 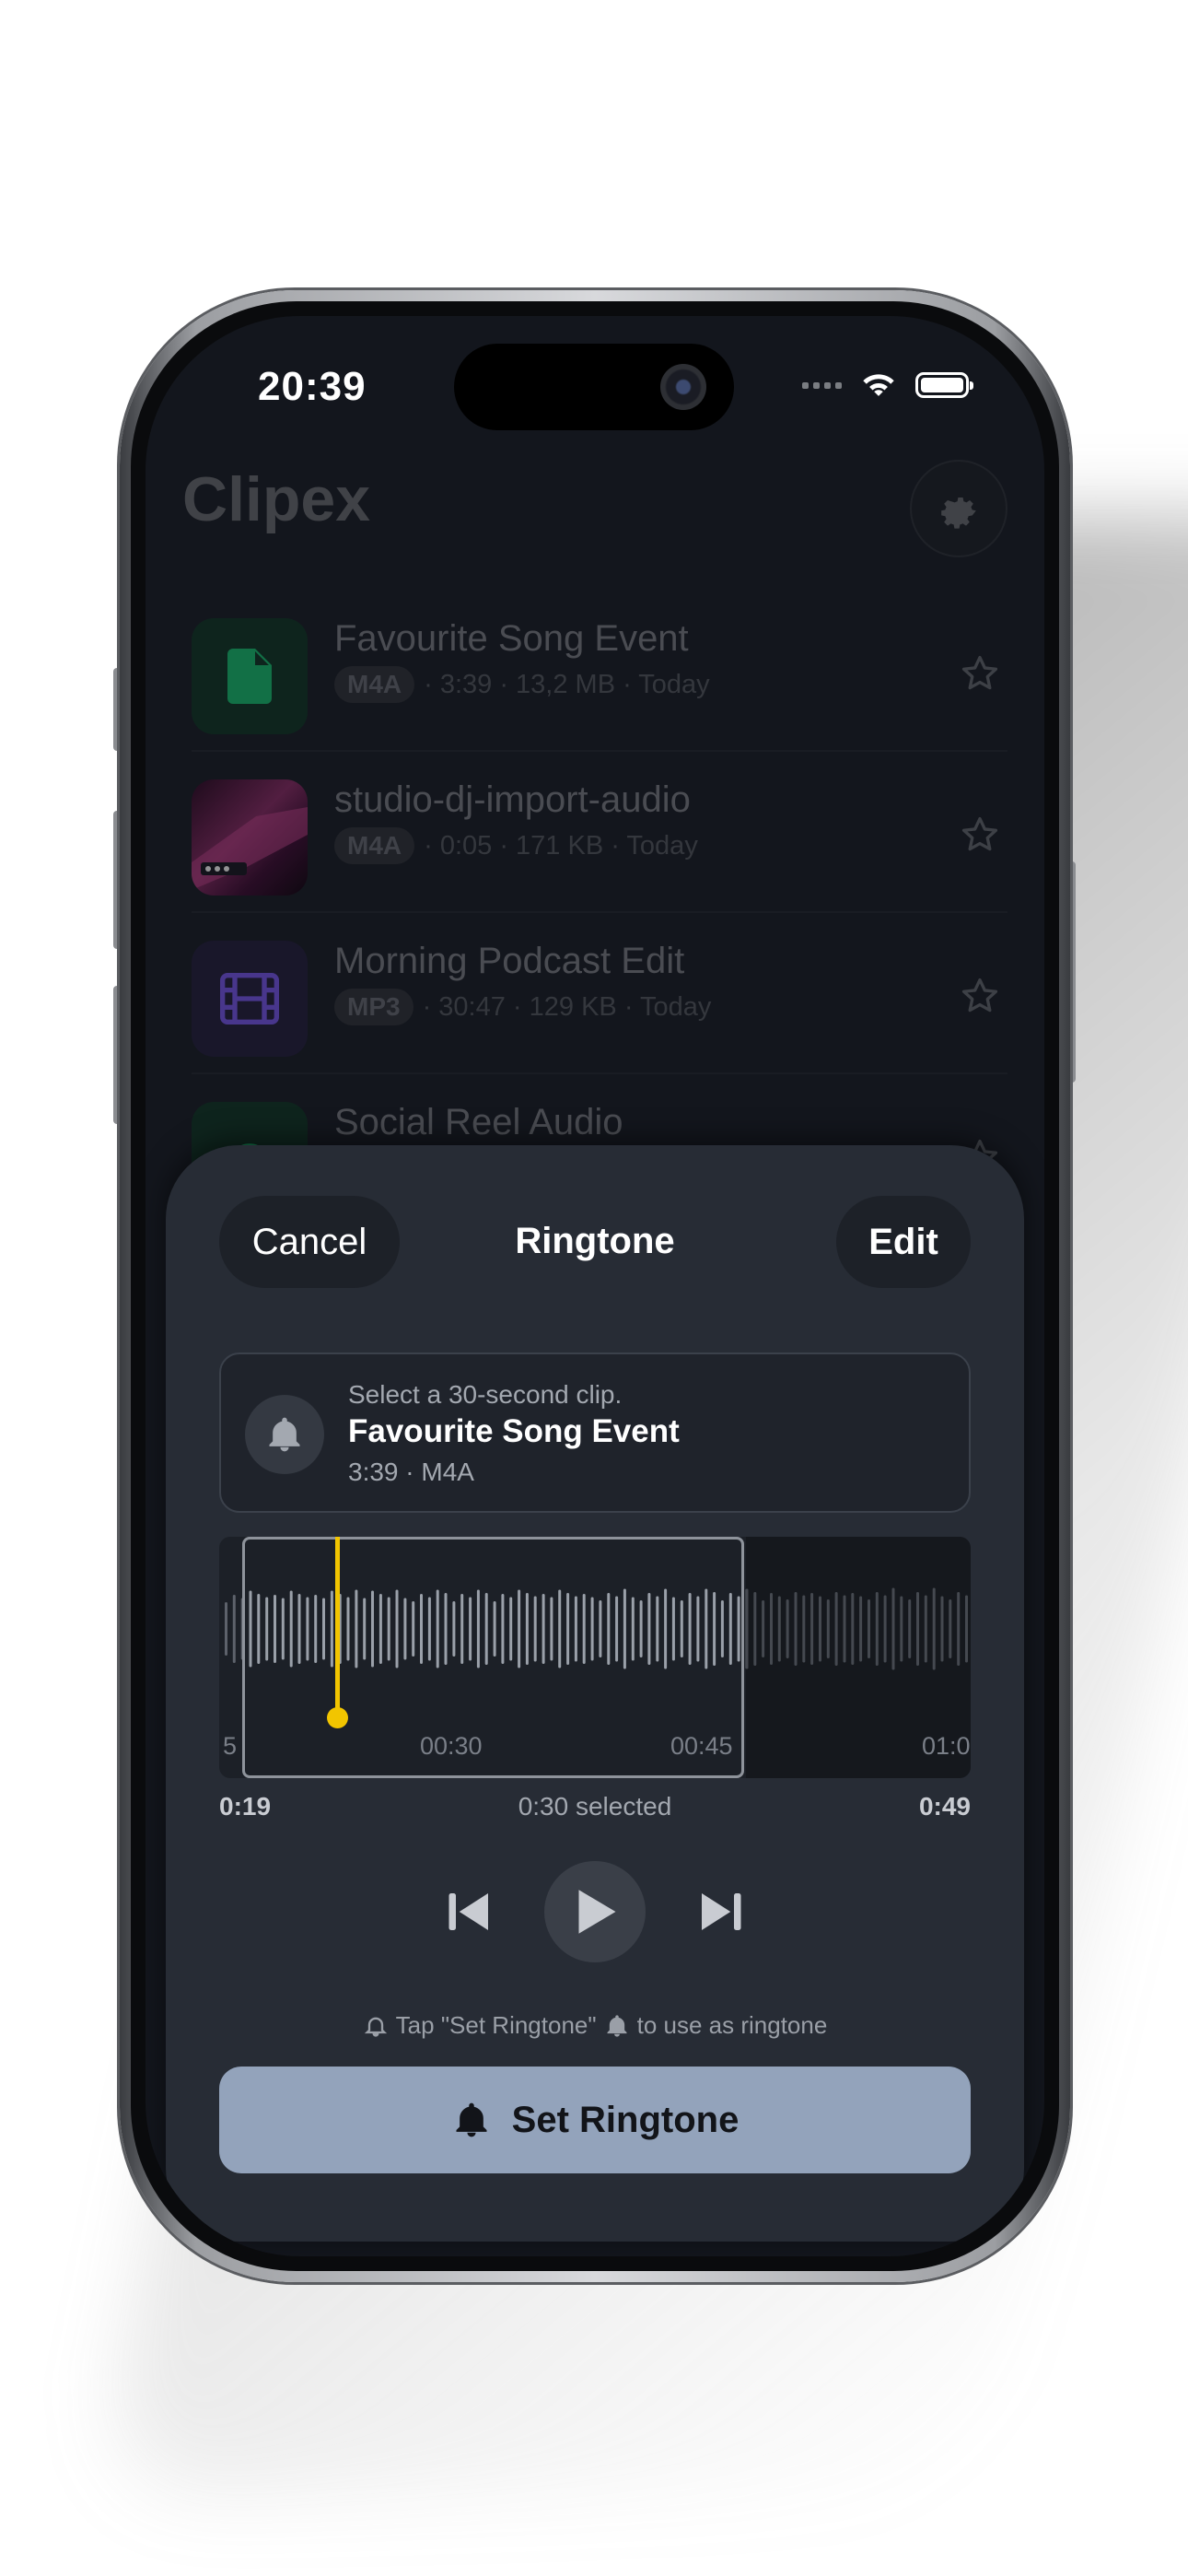 I want to click on time-tick: 00:30, so click(x=451, y=1746).